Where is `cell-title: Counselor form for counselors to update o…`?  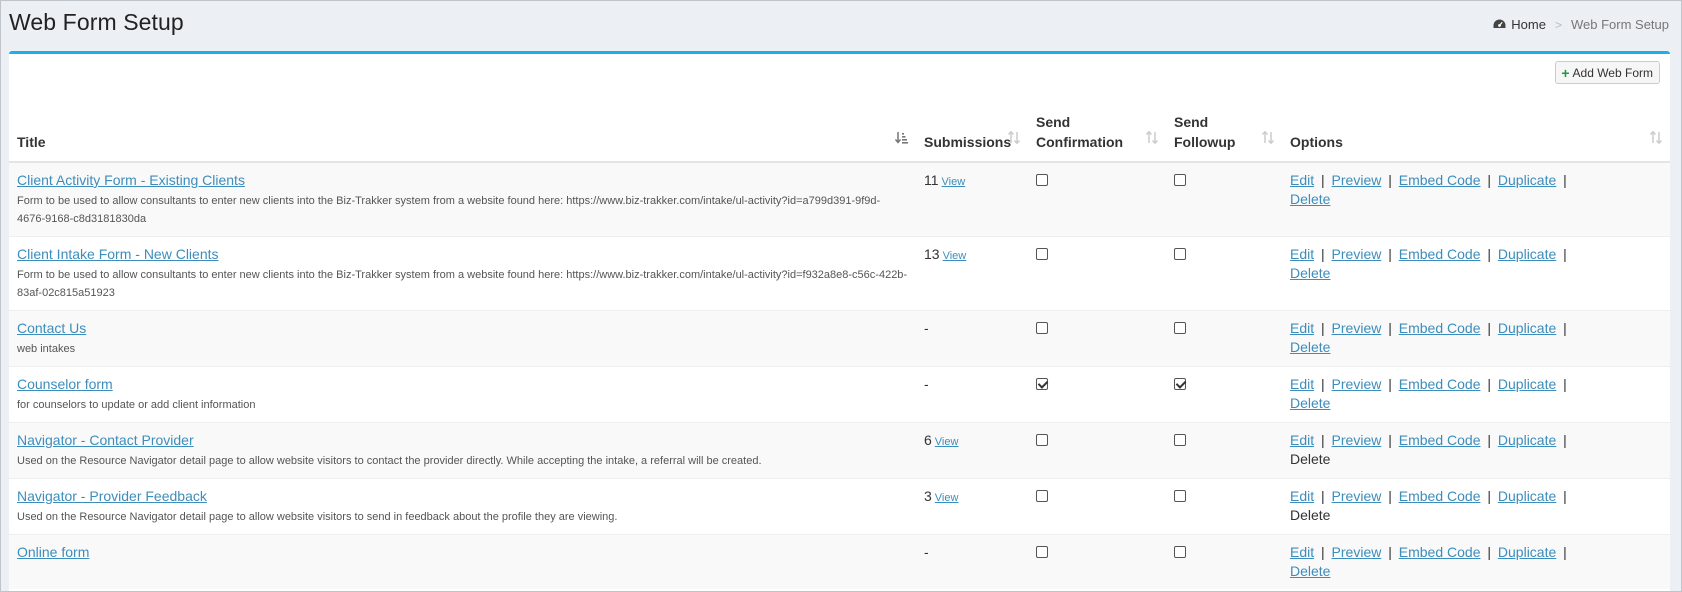
cell-title: Counselor form for counselors to update o… is located at coordinates (462, 394).